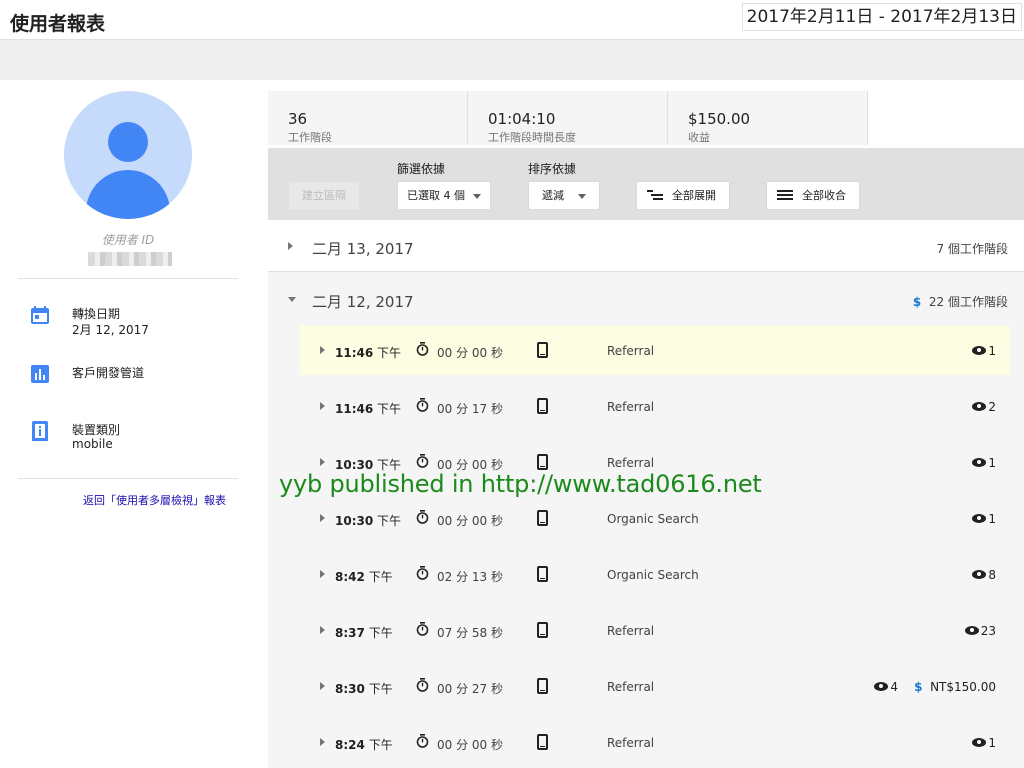  What do you see at coordinates (298, 119) in the screenshot?
I see `metric-value: 36` at bounding box center [298, 119].